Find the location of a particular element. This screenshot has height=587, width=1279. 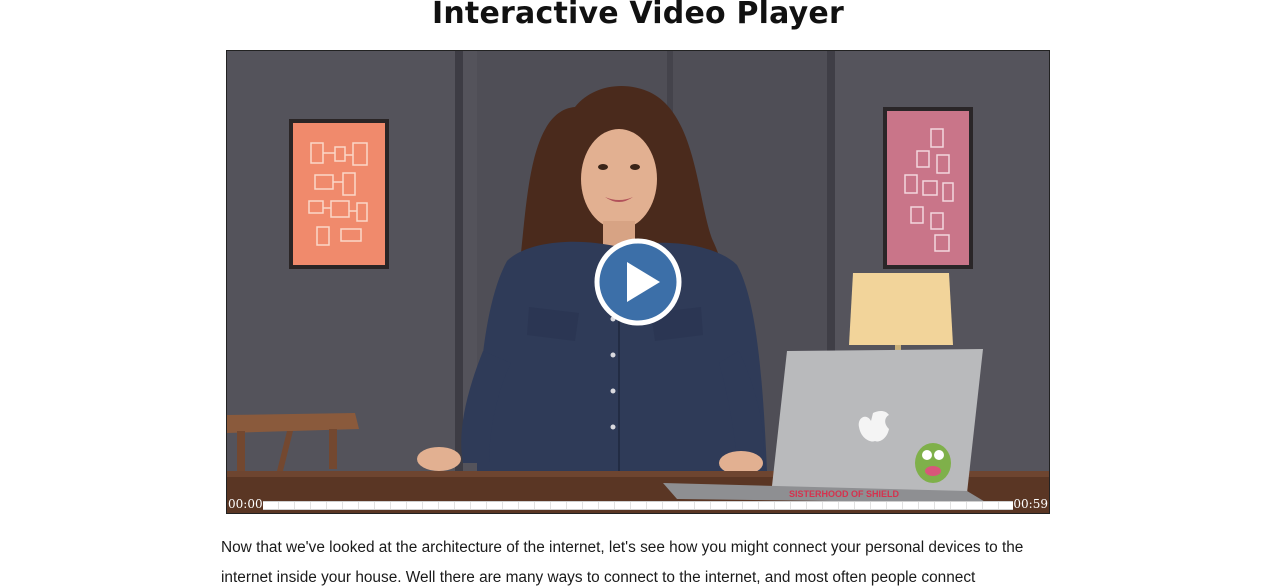

page-title: Interactive Video Player is located at coordinates (638, 15).